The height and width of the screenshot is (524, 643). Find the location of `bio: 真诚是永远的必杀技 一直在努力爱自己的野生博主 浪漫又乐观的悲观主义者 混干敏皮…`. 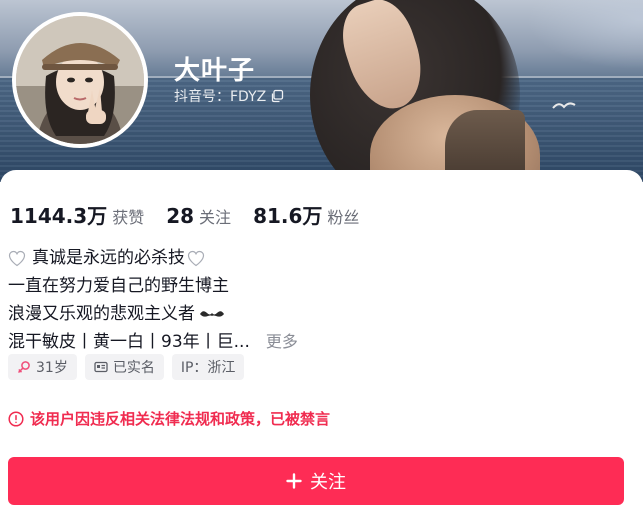

bio: 真诚是永远的必杀技 一直在努力爱自己的野生博主 浪漫又乐观的悲观主义者 混干敏皮… is located at coordinates (153, 300).